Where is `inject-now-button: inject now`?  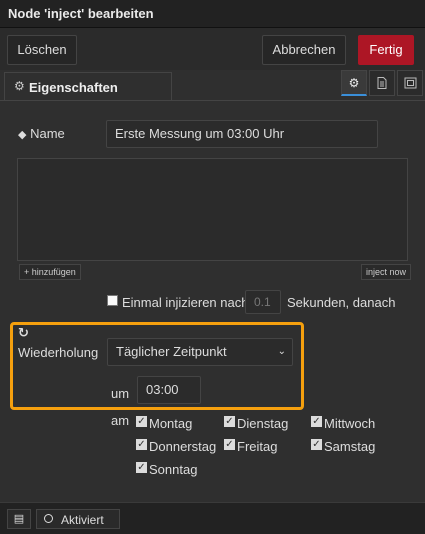 inject-now-button: inject now is located at coordinates (386, 272).